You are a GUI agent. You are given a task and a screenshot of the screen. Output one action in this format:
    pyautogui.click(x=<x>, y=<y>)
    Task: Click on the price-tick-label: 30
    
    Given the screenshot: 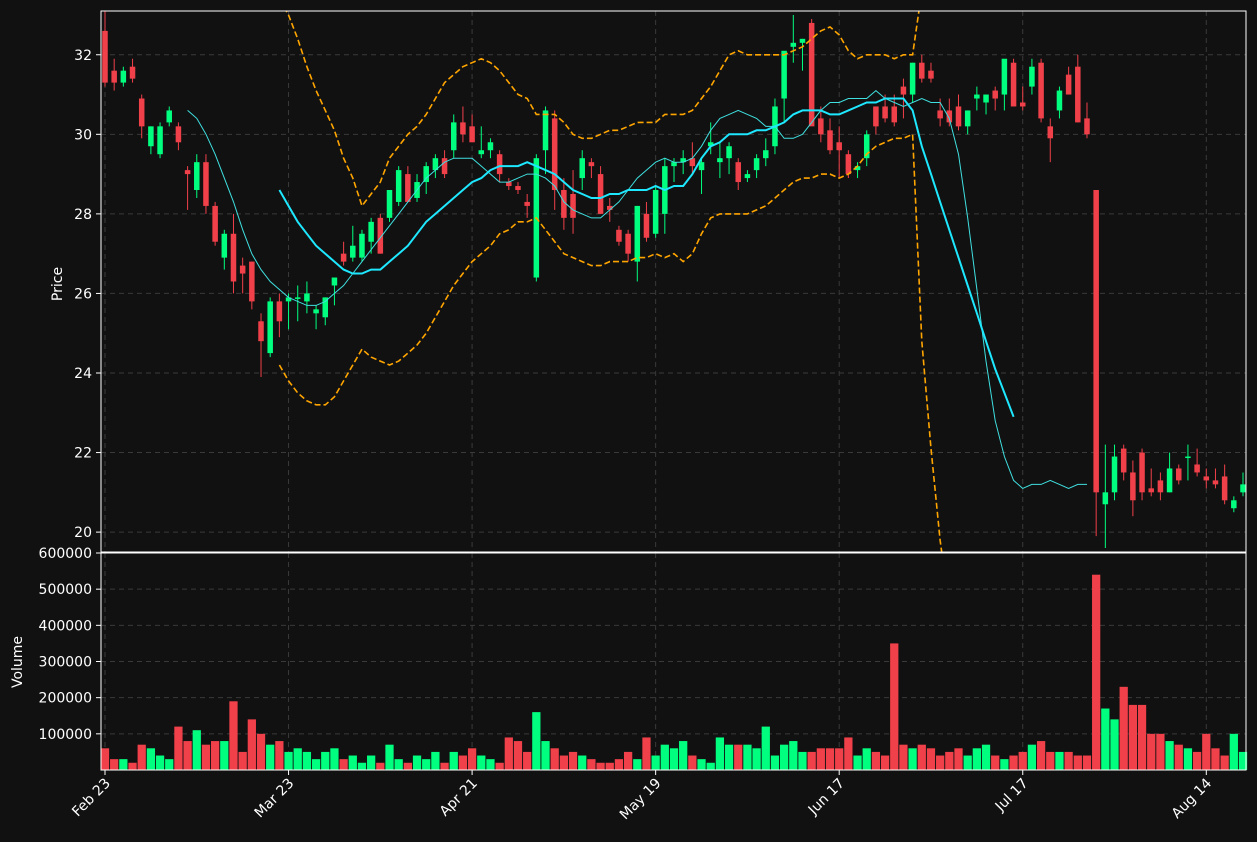 What is the action you would take?
    pyautogui.click(x=83, y=135)
    